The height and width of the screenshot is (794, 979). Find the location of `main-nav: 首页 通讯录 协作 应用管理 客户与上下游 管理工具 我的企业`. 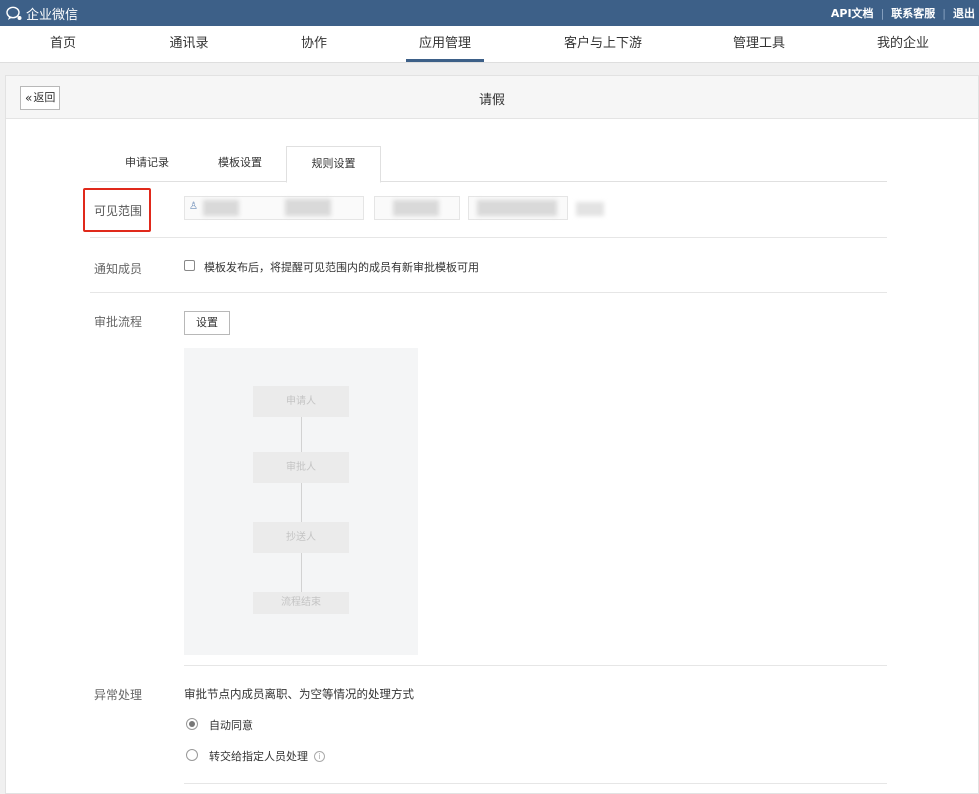

main-nav: 首页 通讯录 协作 应用管理 客户与上下游 管理工具 我的企业 is located at coordinates (489, 44).